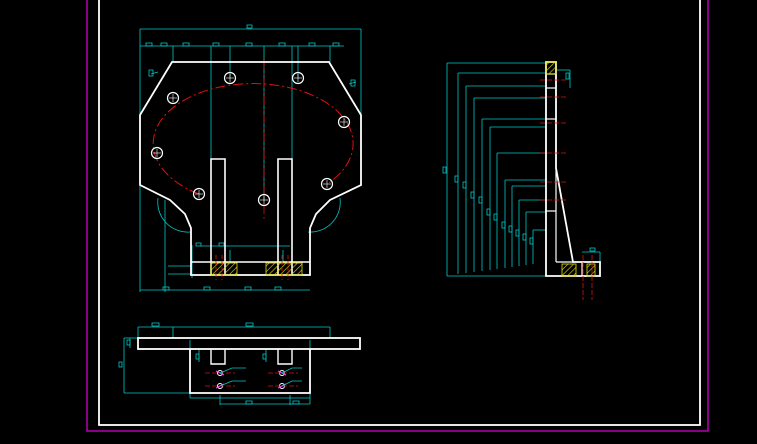  I want to click on bolt-circle-centerline, so click(253, 139).